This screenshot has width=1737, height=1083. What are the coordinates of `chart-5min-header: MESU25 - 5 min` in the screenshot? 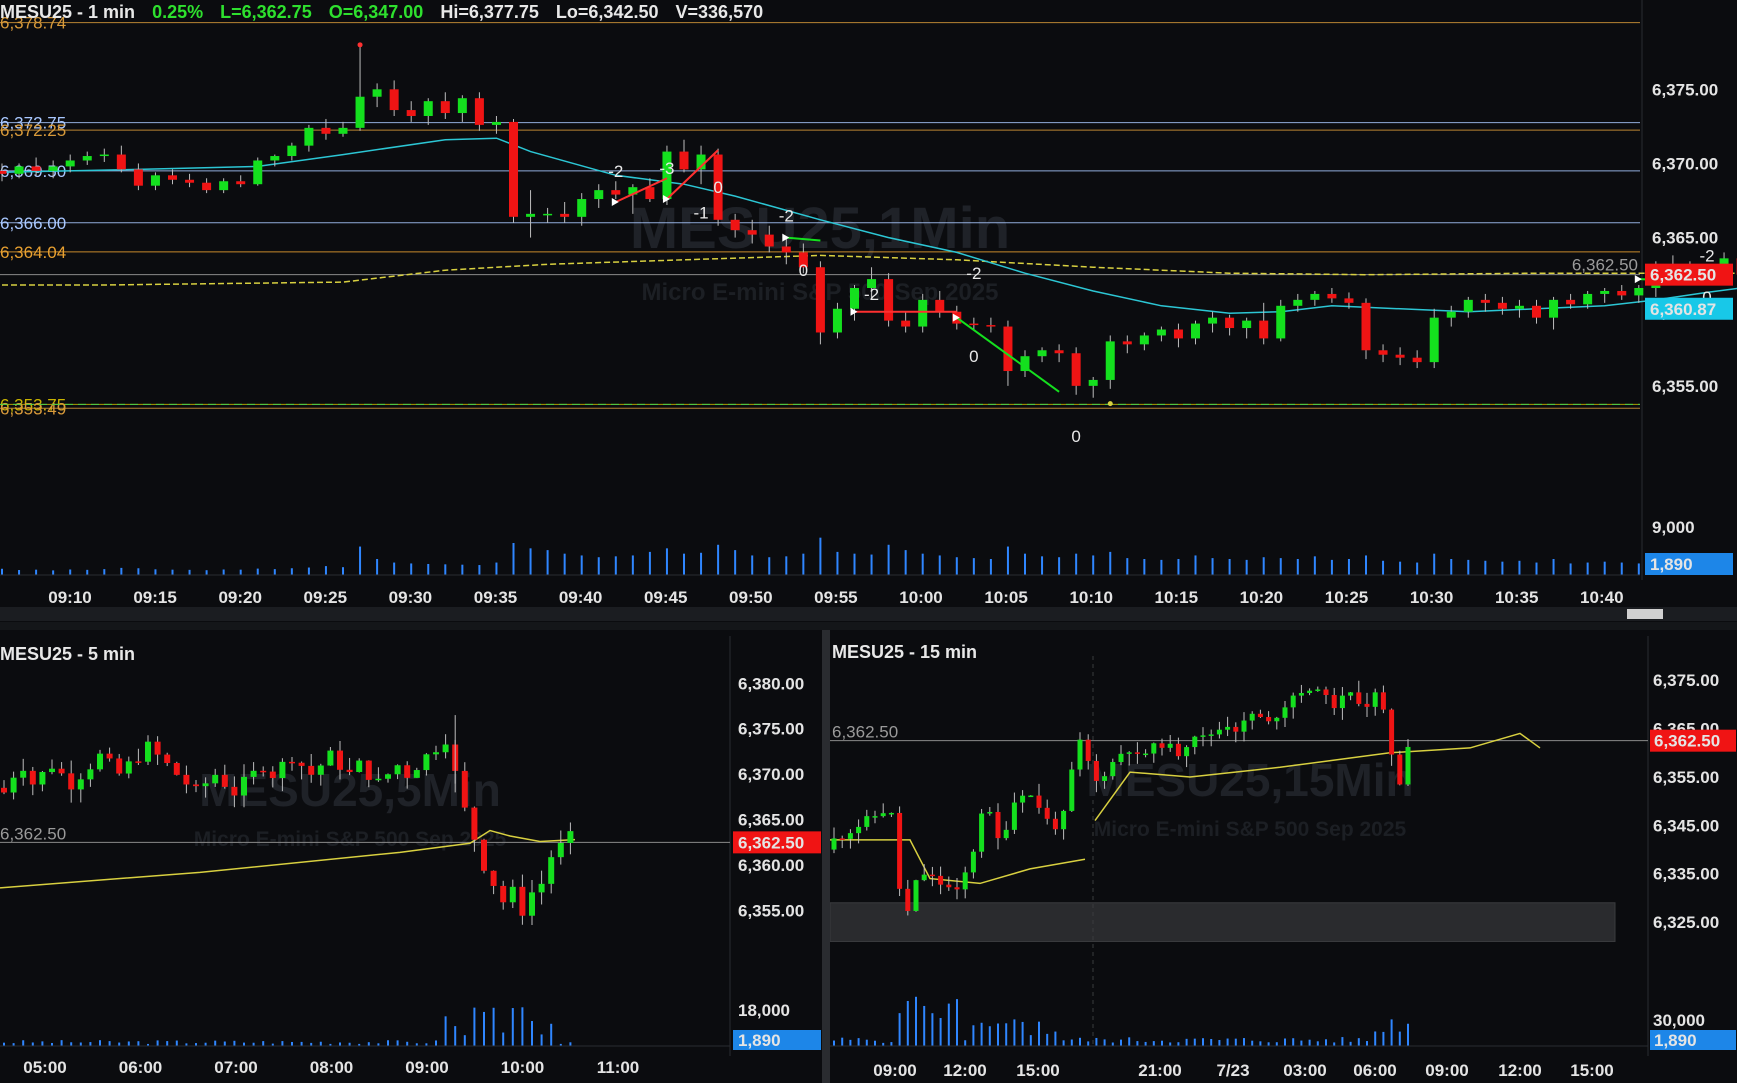 It's located at (73, 654).